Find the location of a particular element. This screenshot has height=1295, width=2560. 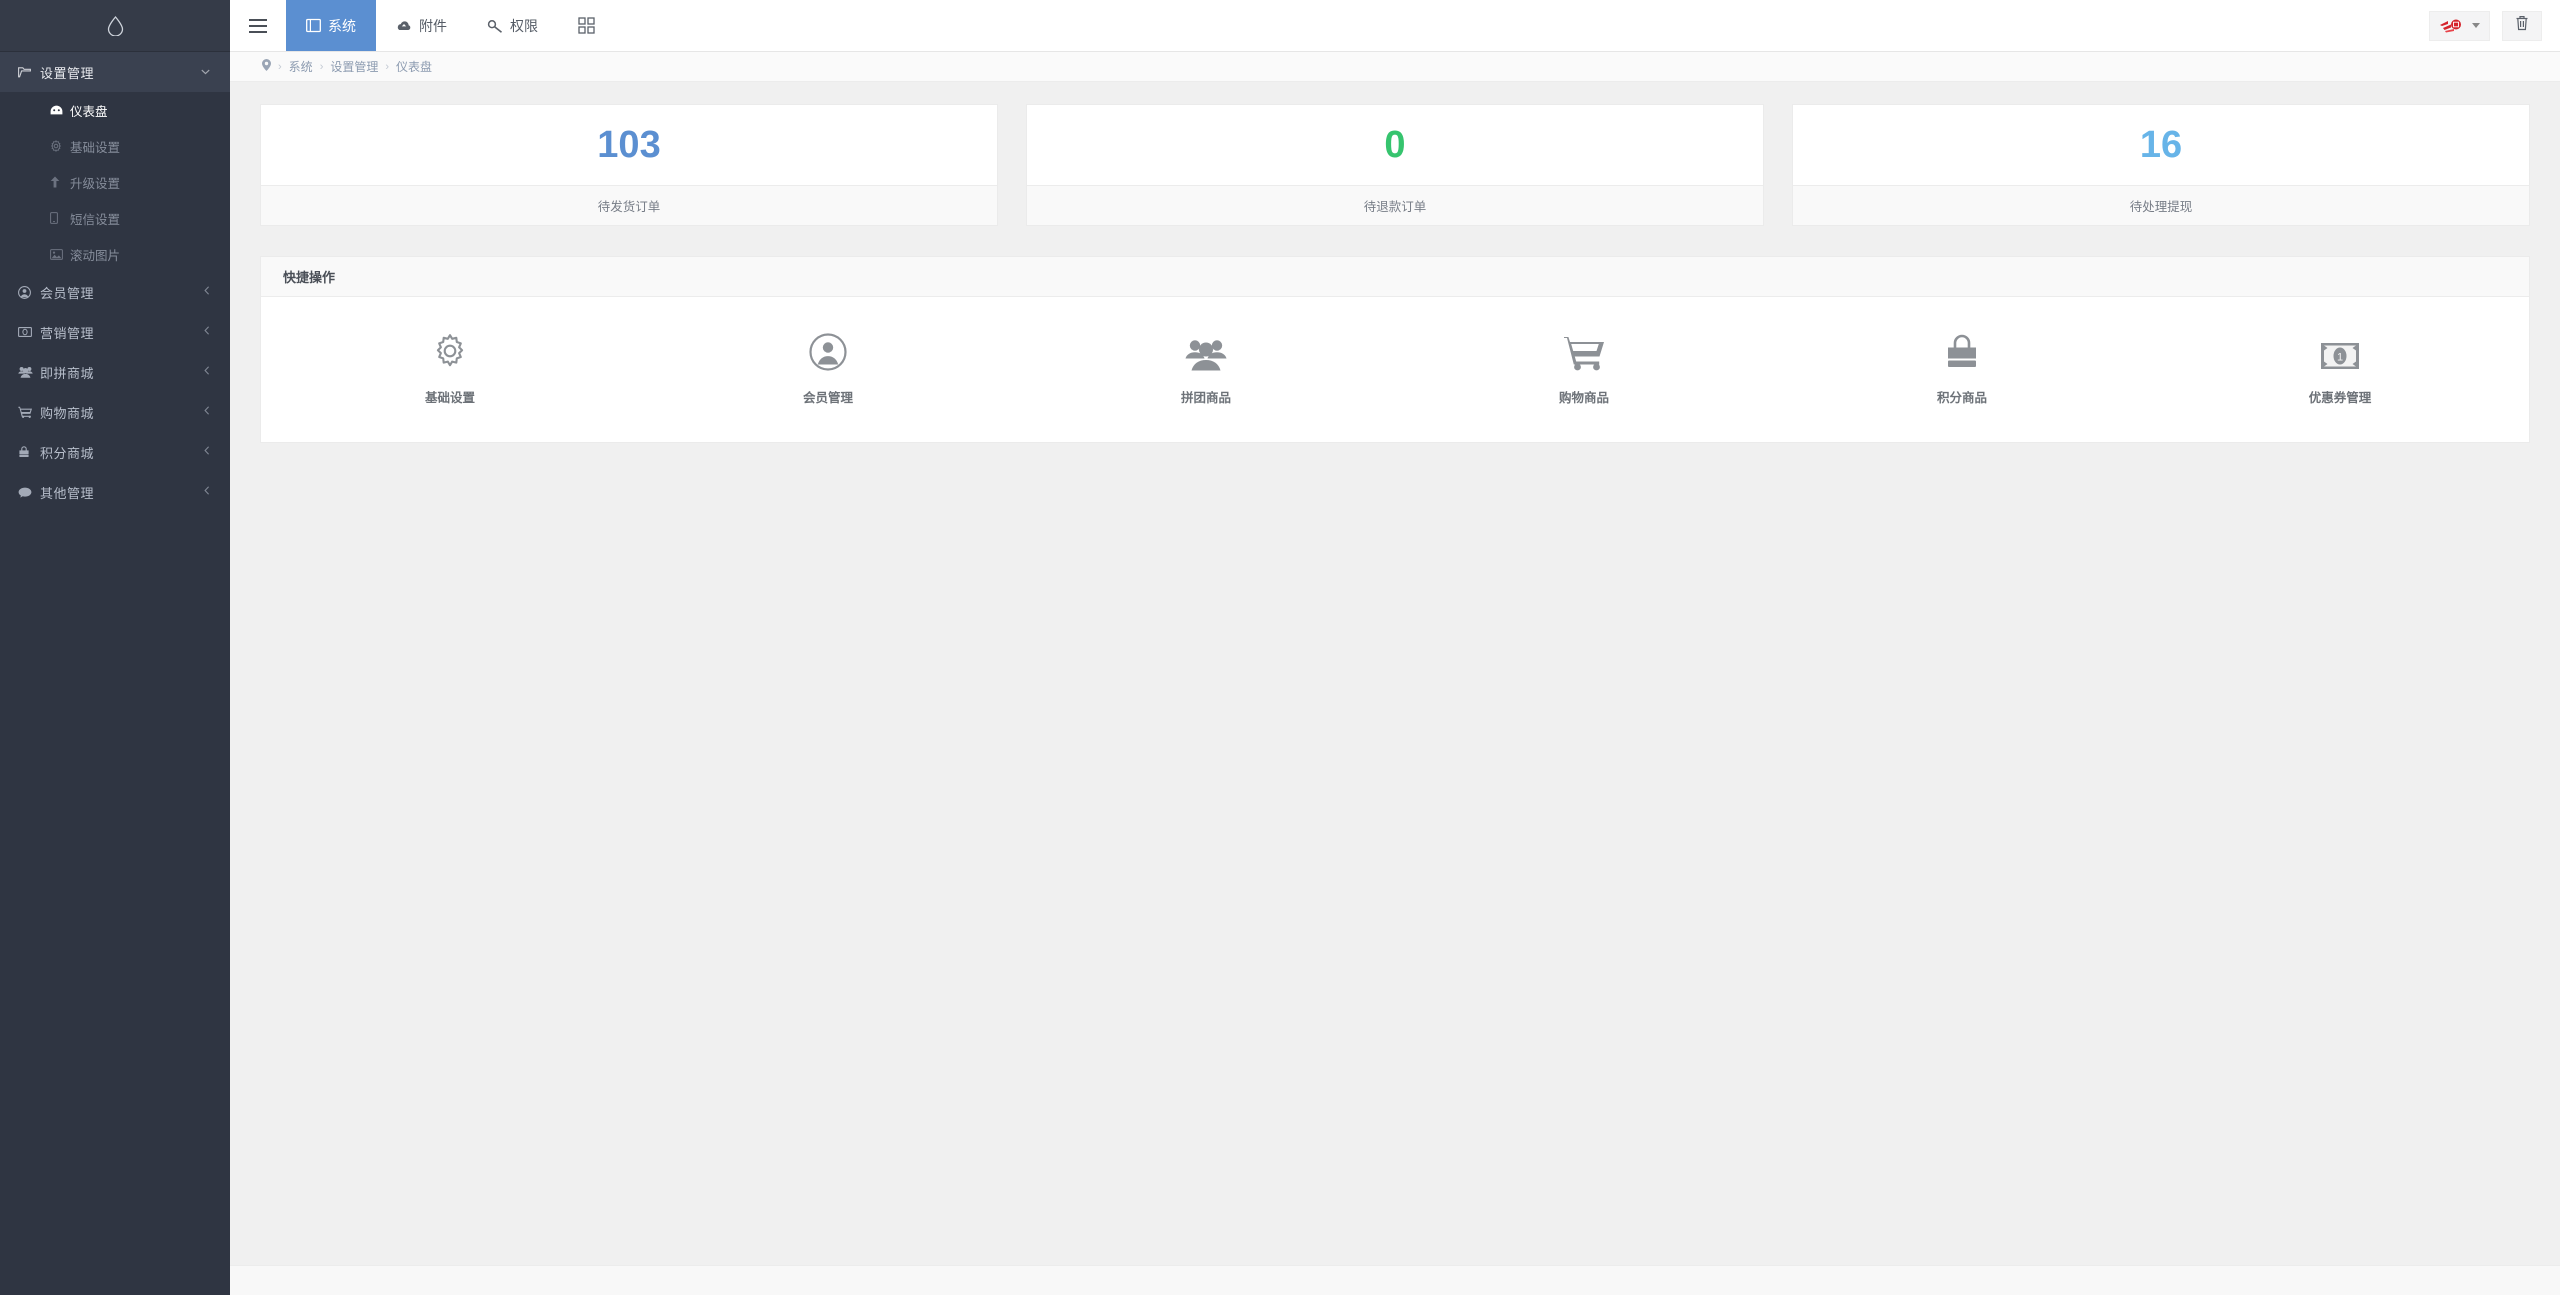

sidebar-group: 积分商城 is located at coordinates (115, 452).